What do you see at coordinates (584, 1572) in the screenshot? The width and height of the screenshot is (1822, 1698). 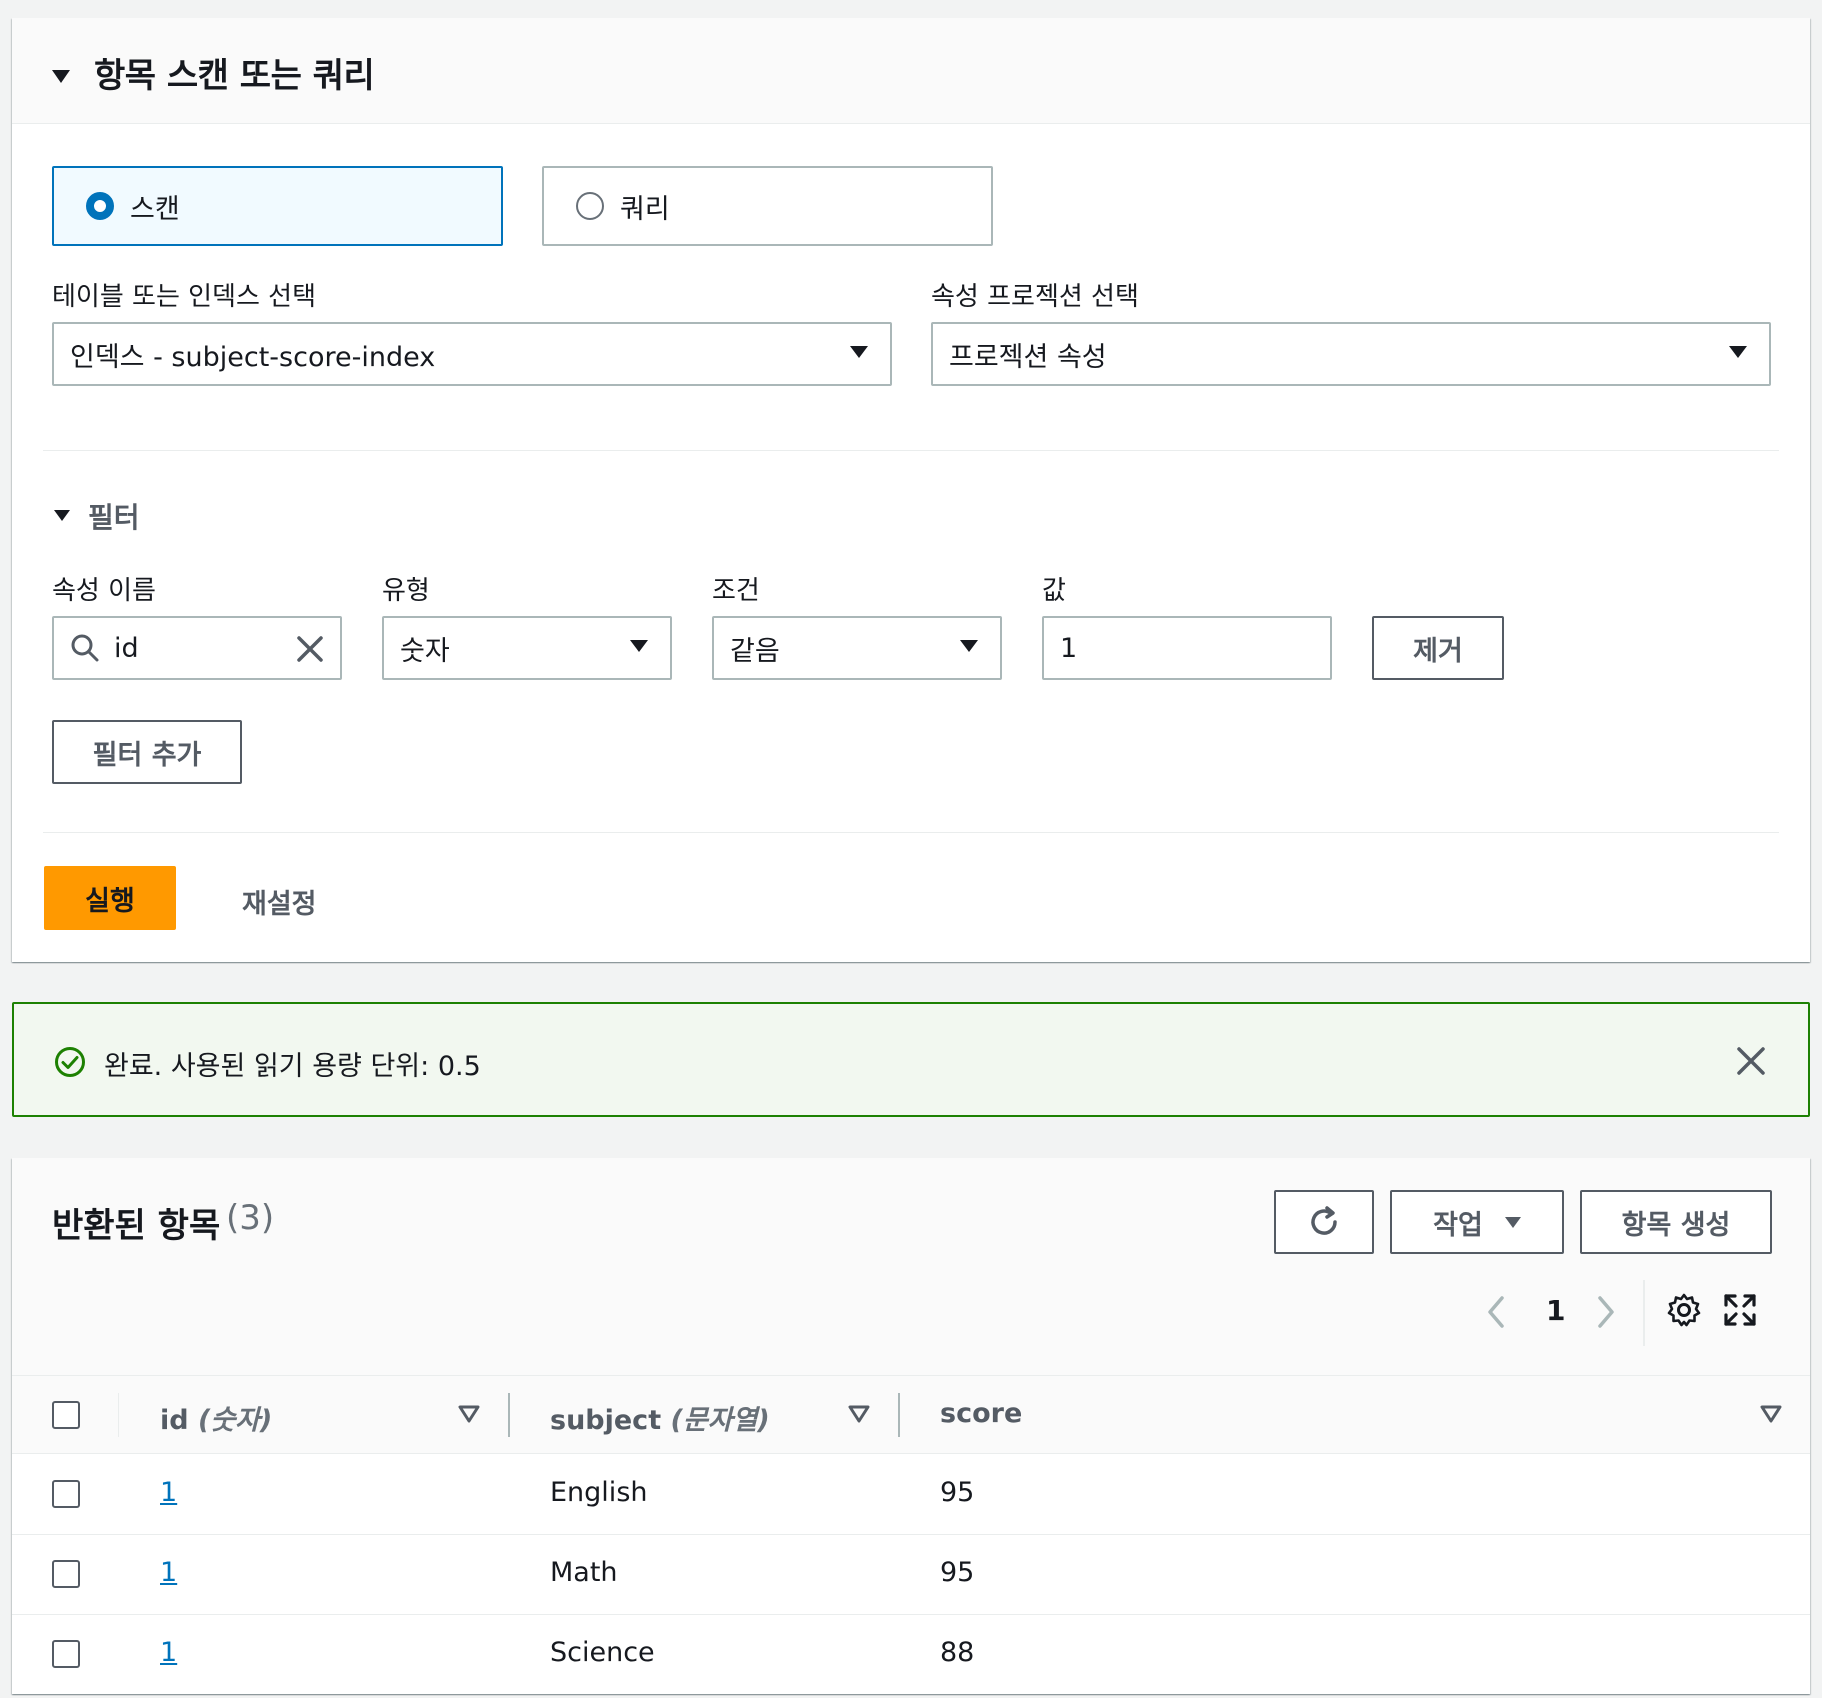 I see `subject-cell: Math` at bounding box center [584, 1572].